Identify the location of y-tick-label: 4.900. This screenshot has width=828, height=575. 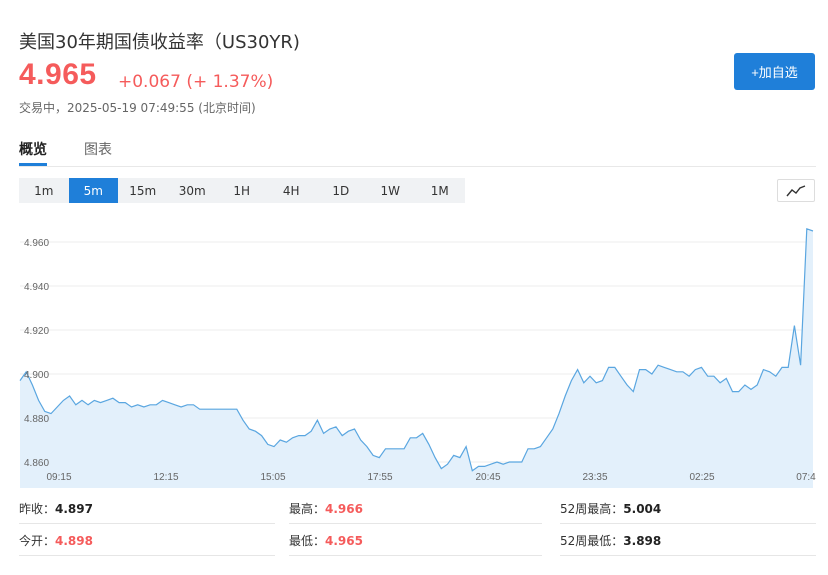
(36, 375).